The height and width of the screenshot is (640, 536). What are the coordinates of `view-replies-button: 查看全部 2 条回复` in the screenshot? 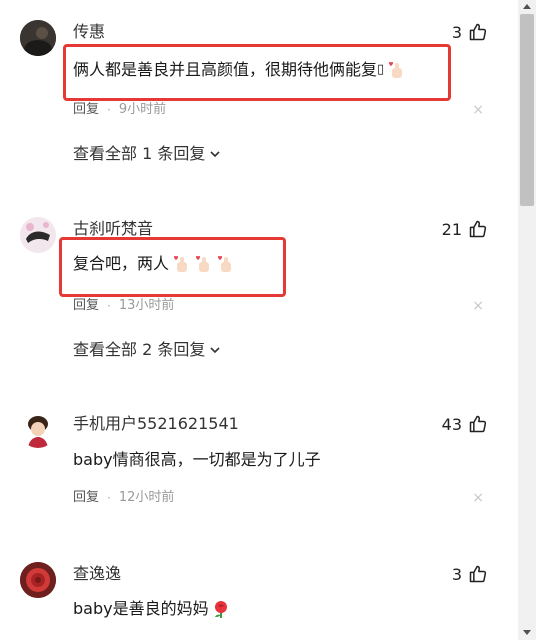 It's located at (147, 350).